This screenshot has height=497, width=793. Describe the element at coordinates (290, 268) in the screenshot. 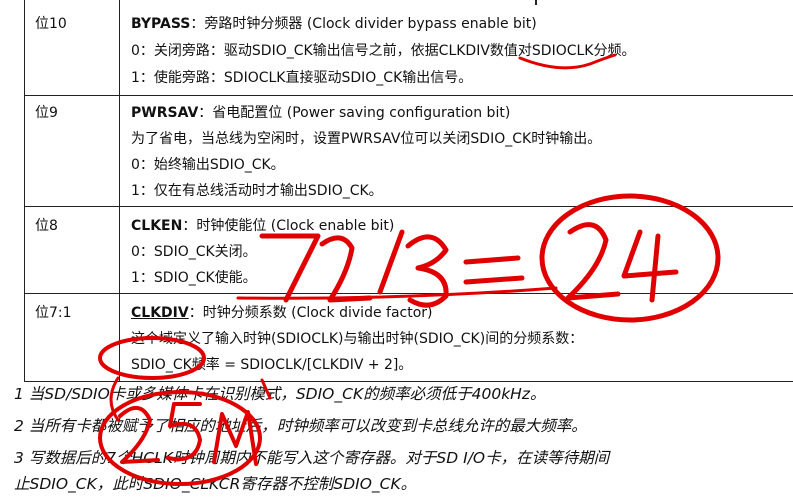

I see `digit-seven-stroke` at that location.